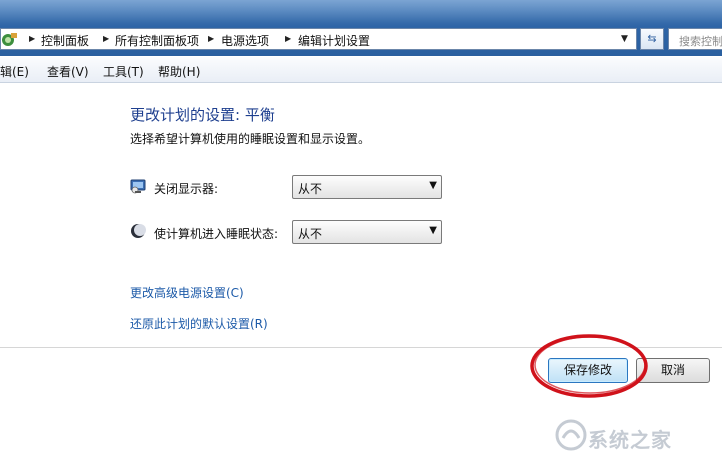 The width and height of the screenshot is (722, 462). What do you see at coordinates (245, 40) in the screenshot?
I see `breadcrumb-power-options: 电源选项` at bounding box center [245, 40].